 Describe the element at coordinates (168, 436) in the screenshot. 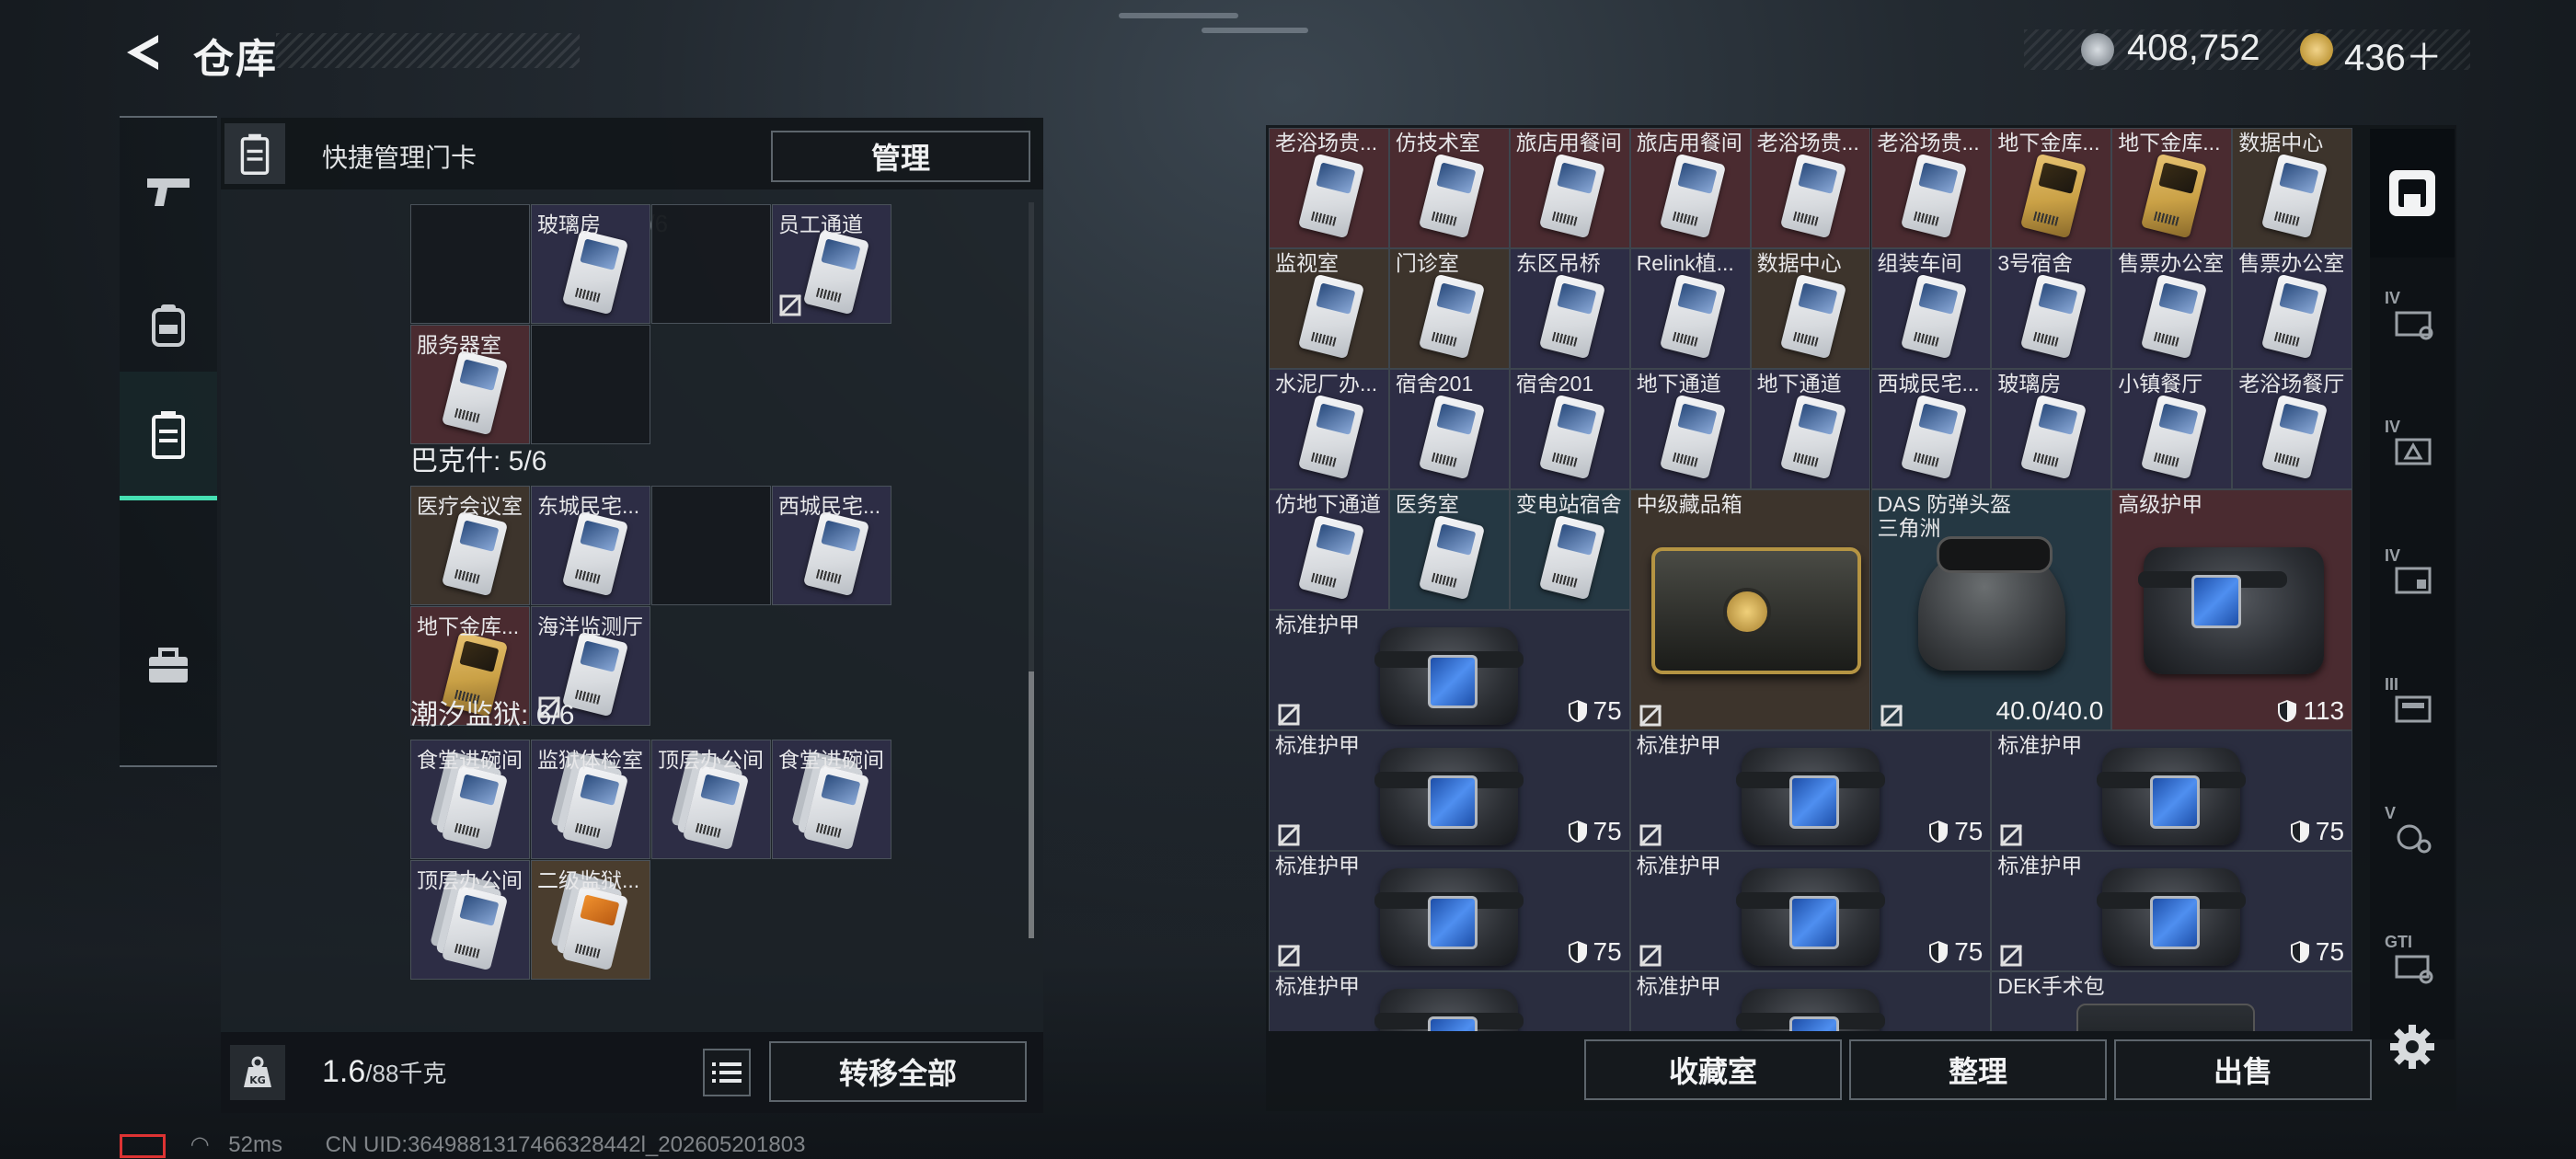

I see `rail-keycards` at that location.